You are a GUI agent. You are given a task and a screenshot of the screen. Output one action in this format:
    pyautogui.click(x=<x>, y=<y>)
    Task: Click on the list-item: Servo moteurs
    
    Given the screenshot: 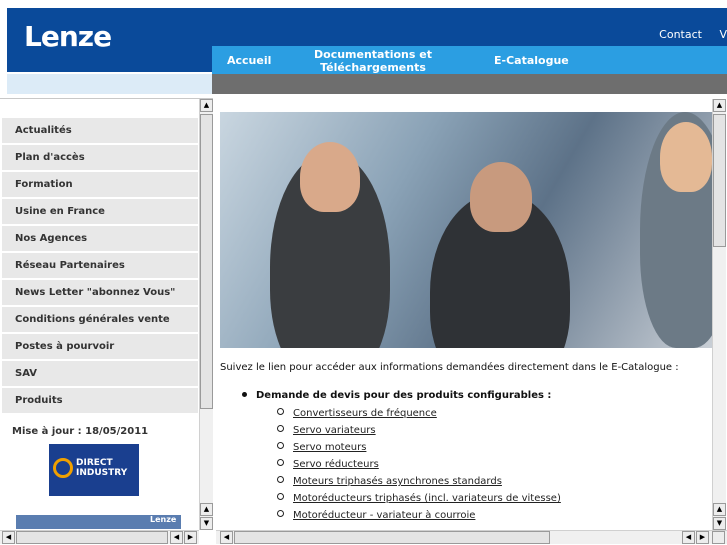 What is the action you would take?
    pyautogui.click(x=321, y=447)
    